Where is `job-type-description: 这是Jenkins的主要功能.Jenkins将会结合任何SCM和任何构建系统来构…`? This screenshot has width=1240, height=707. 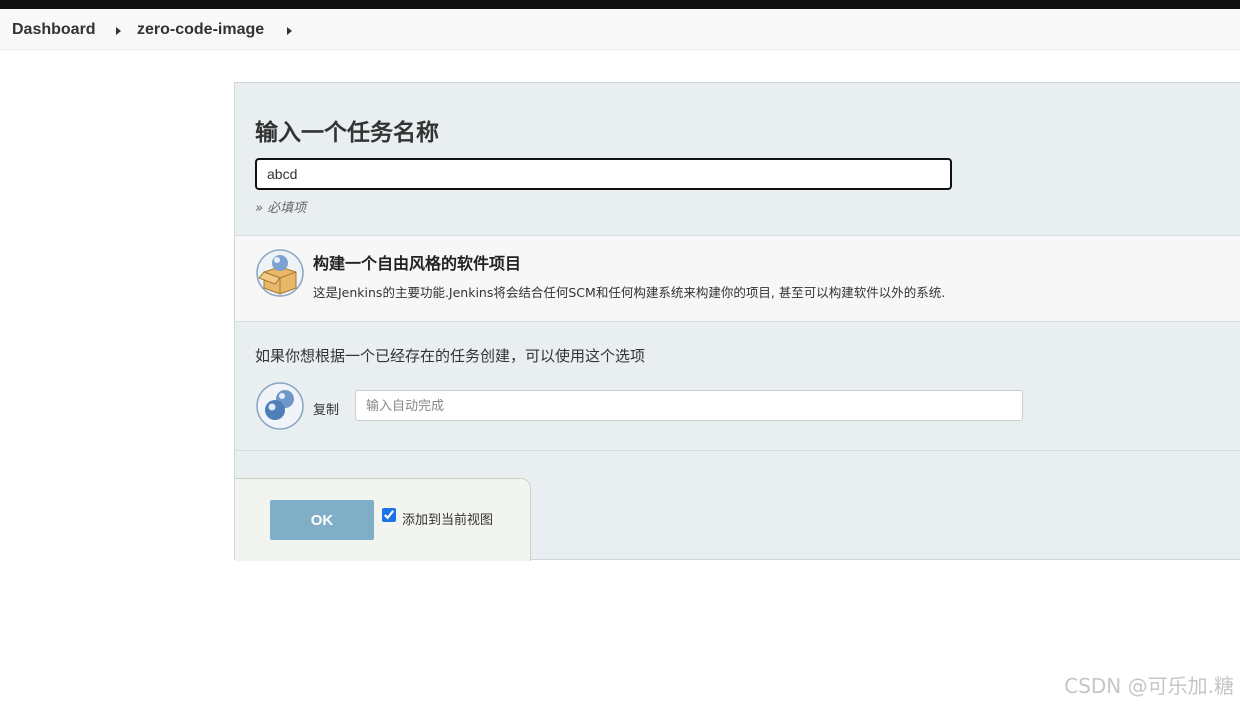
job-type-description: 这是Jenkins的主要功能.Jenkins将会结合任何SCM和任何构建系统来构… is located at coordinates (629, 292).